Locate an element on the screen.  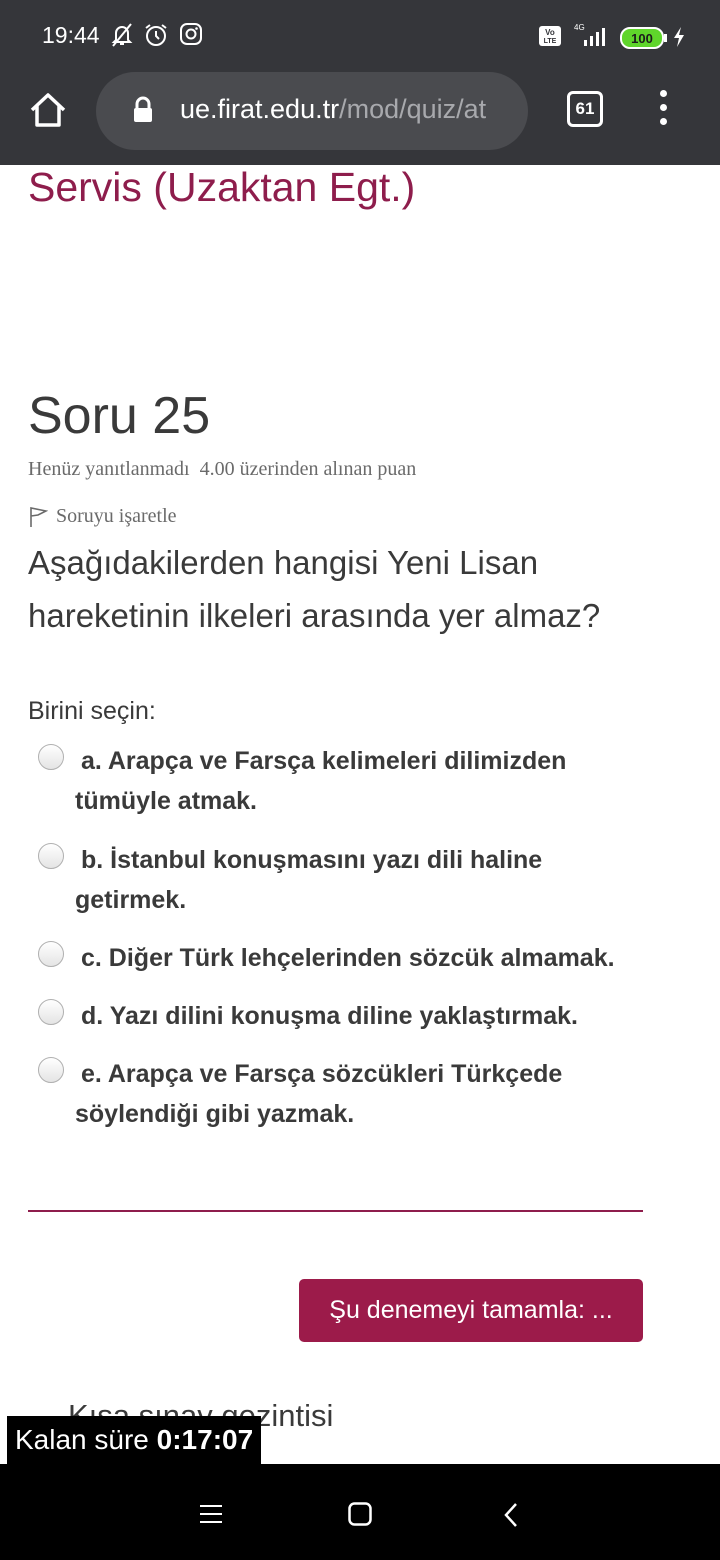
battery-icon: 100 is located at coordinates (644, 40).